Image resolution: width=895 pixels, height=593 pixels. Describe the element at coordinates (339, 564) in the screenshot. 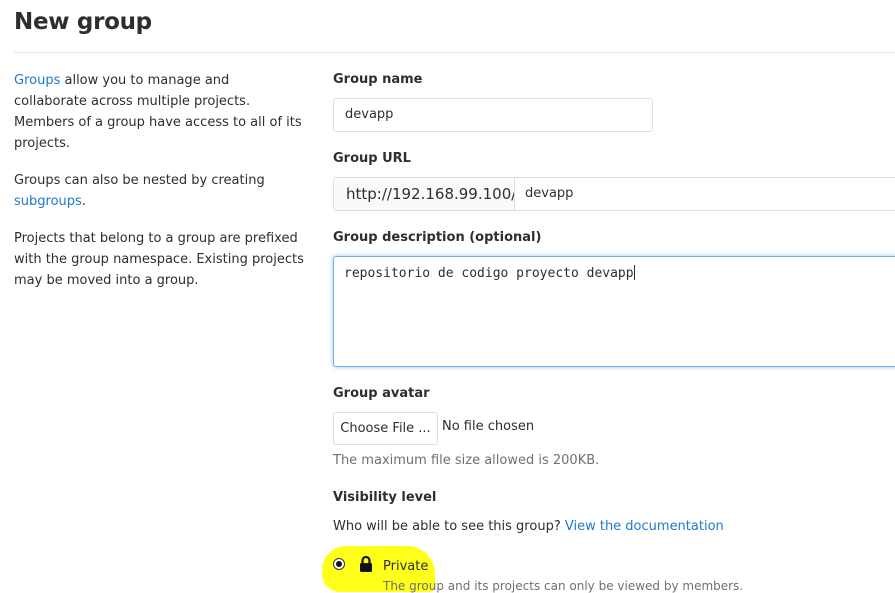

I see `visibility-private-radio` at that location.